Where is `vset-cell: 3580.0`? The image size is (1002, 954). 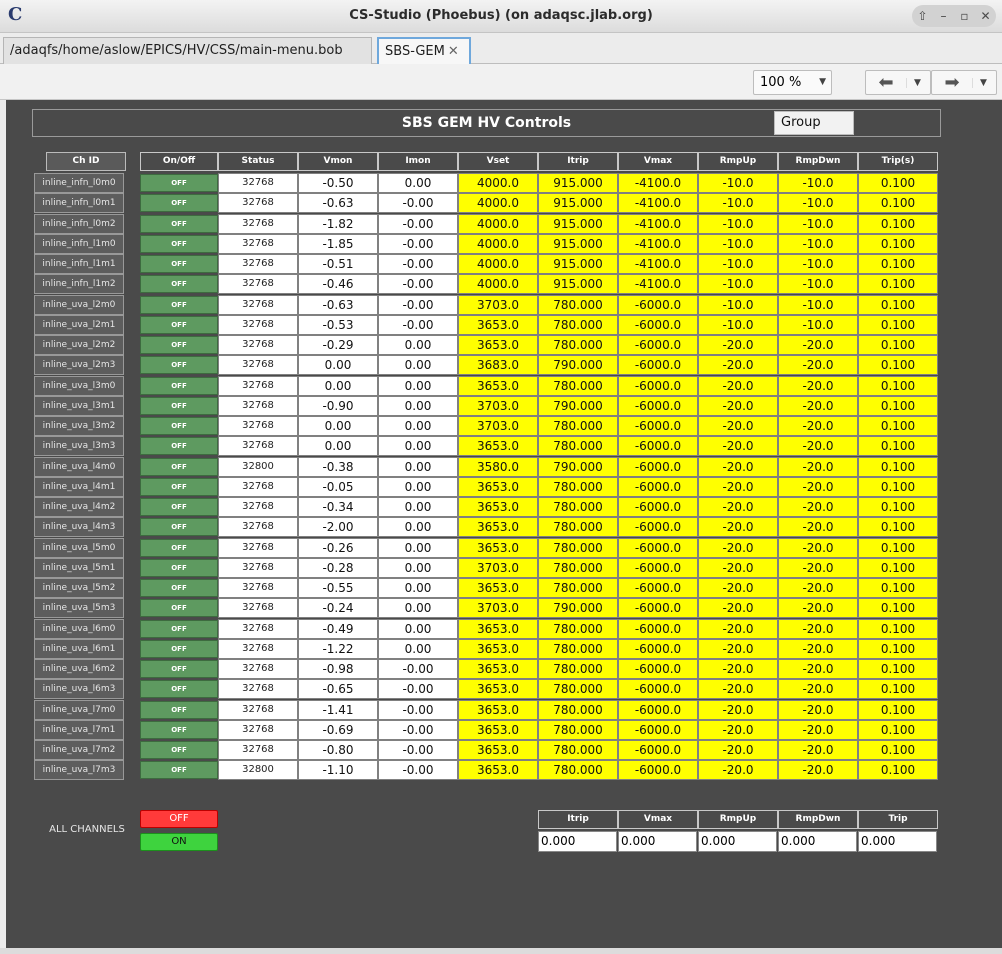 vset-cell: 3580.0 is located at coordinates (498, 466).